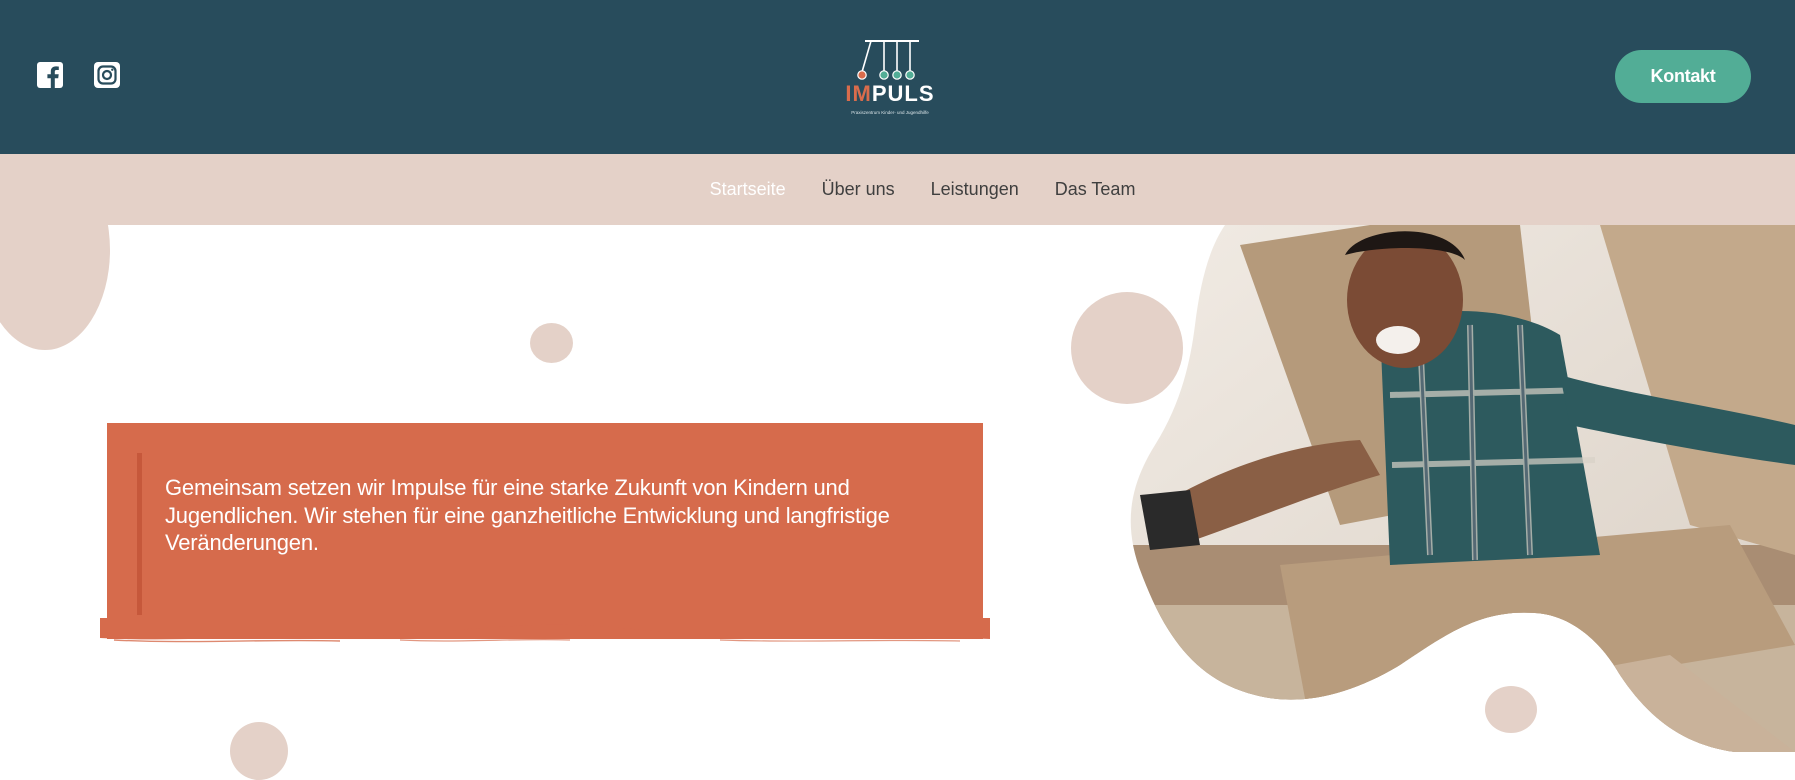 The height and width of the screenshot is (780, 1795). I want to click on contact-button: Kontakt, so click(1683, 76).